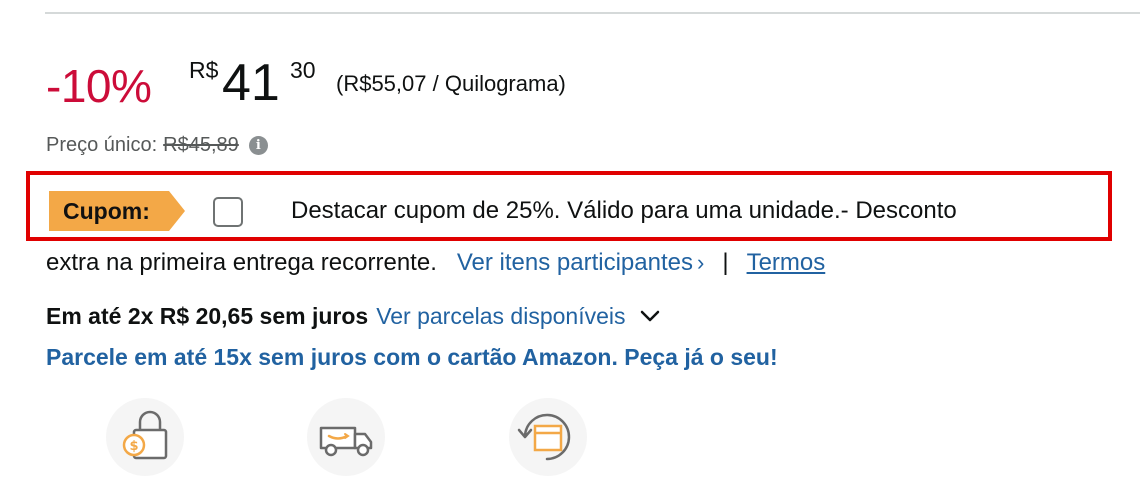 This screenshot has width=1140, height=500. What do you see at coordinates (117, 211) in the screenshot?
I see `coupon-badge: Cupom:` at bounding box center [117, 211].